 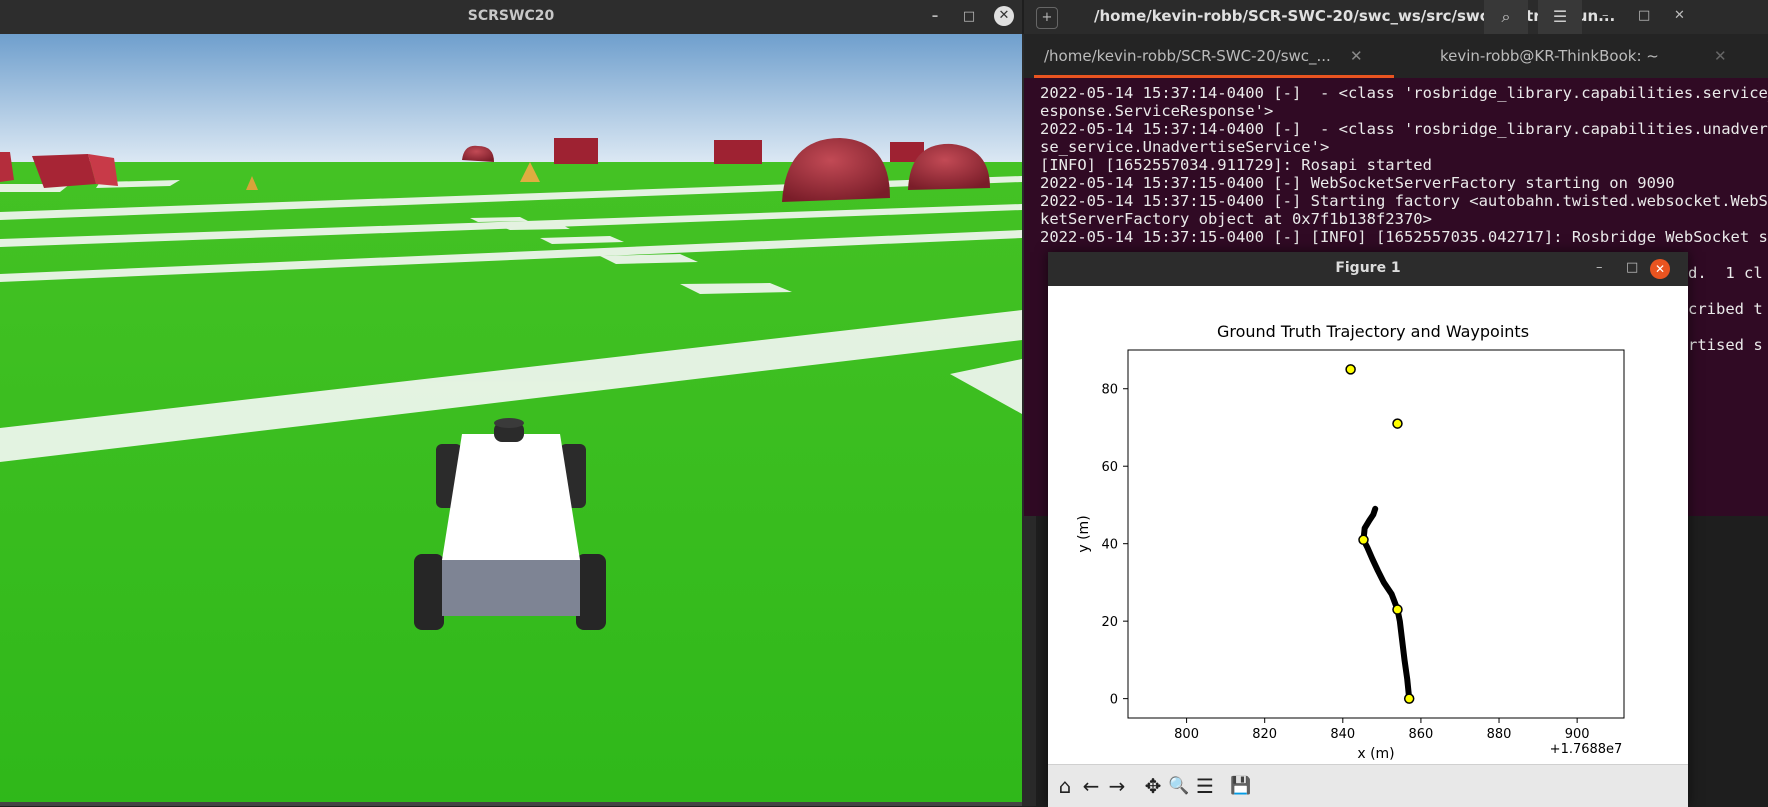 I want to click on save-icon: 💾, so click(x=1241, y=786).